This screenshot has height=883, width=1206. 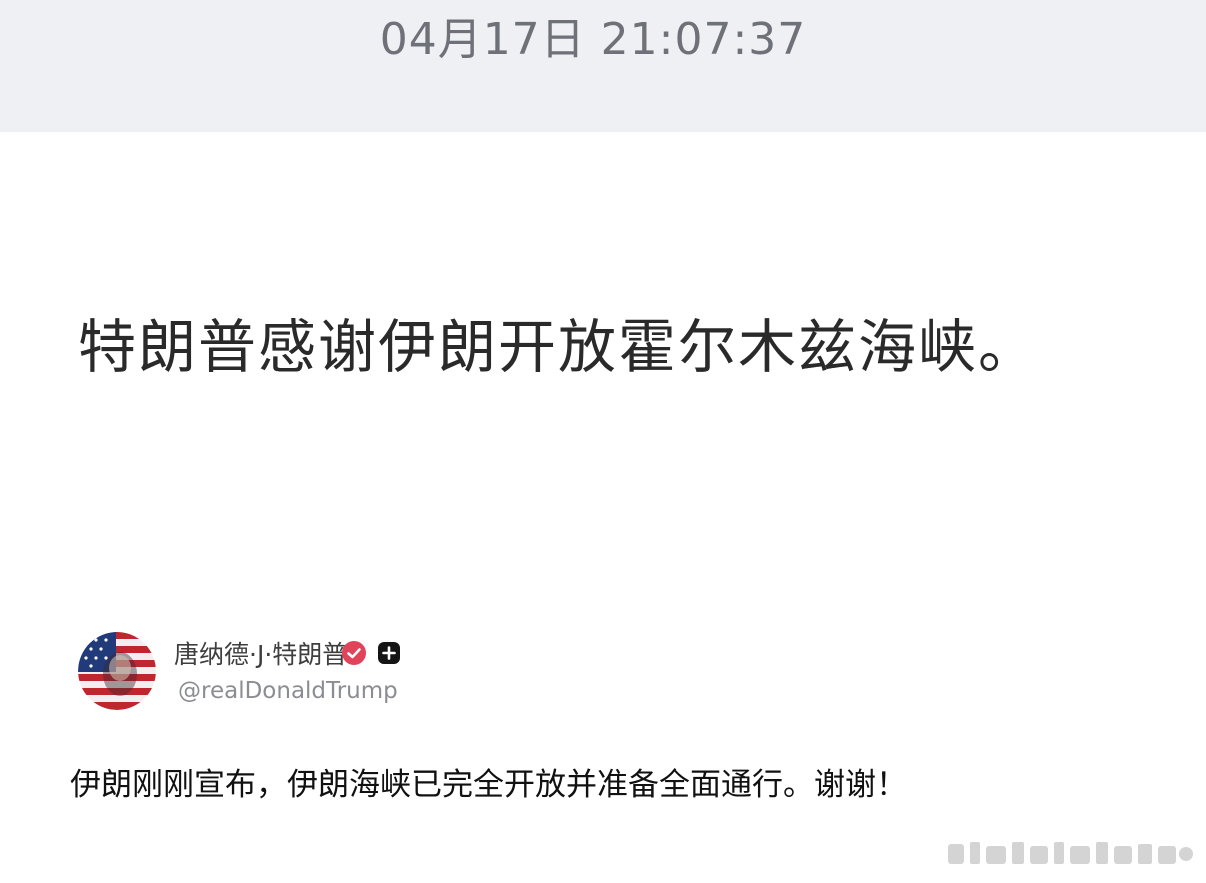 I want to click on watermark, so click(x=1070, y=852).